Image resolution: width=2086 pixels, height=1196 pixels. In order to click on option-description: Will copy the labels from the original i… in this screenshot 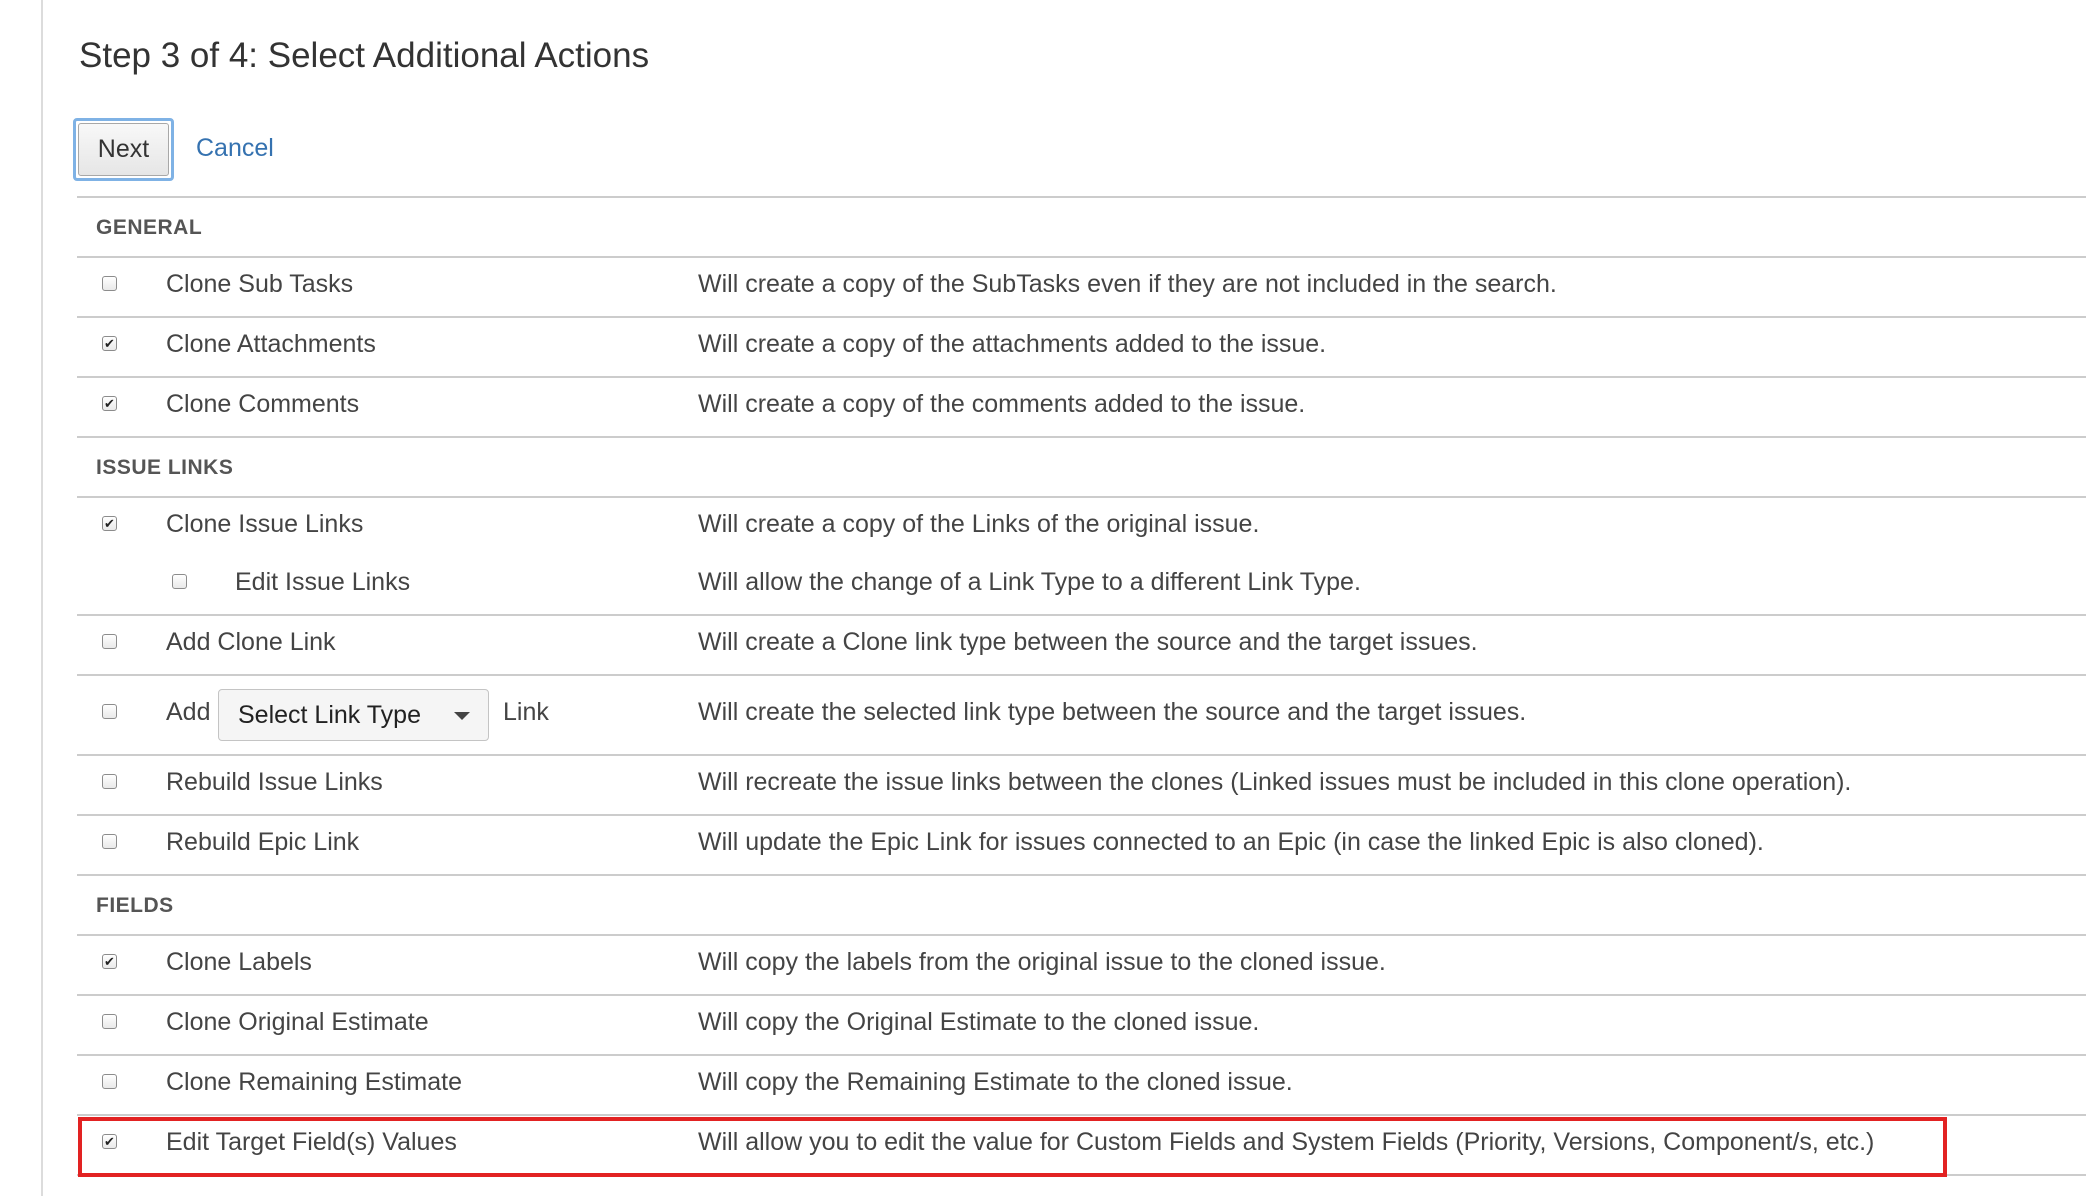, I will do `click(1042, 962)`.